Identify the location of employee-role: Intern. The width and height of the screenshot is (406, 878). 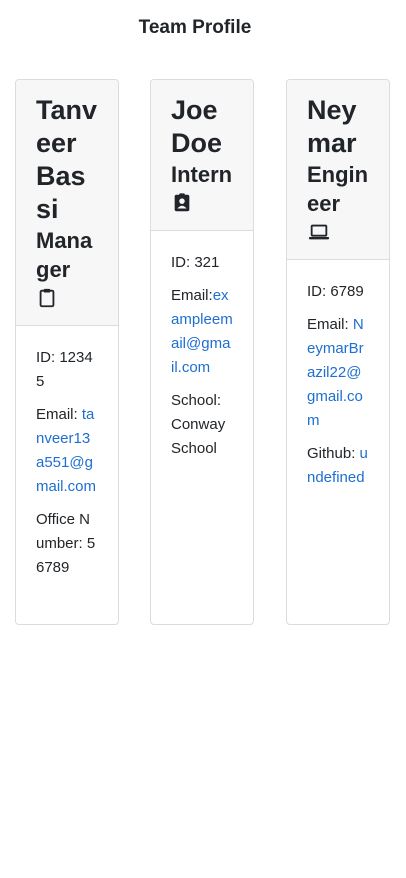
(202, 174).